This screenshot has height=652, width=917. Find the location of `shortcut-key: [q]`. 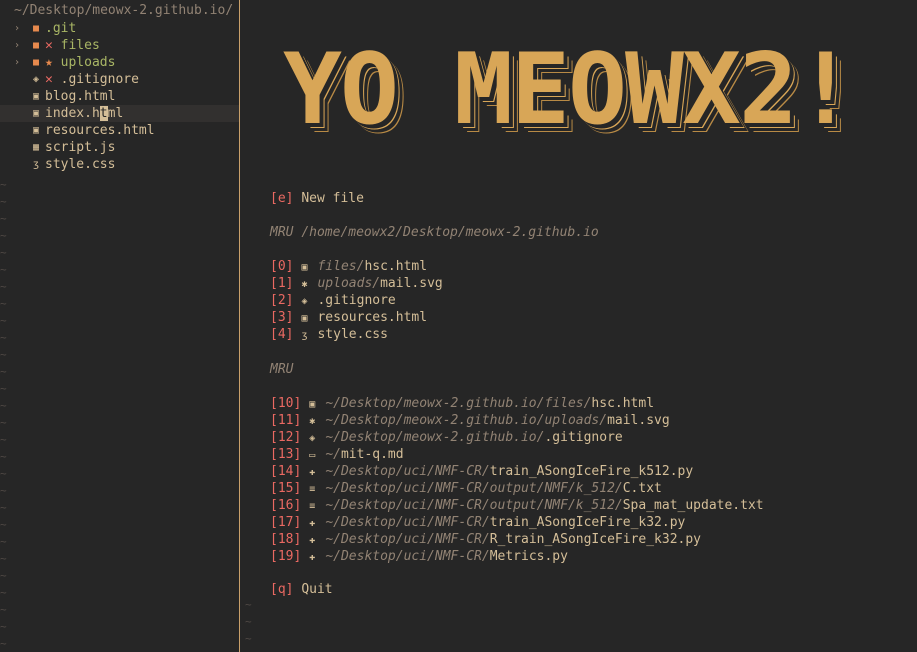

shortcut-key: [q] is located at coordinates (282, 589).